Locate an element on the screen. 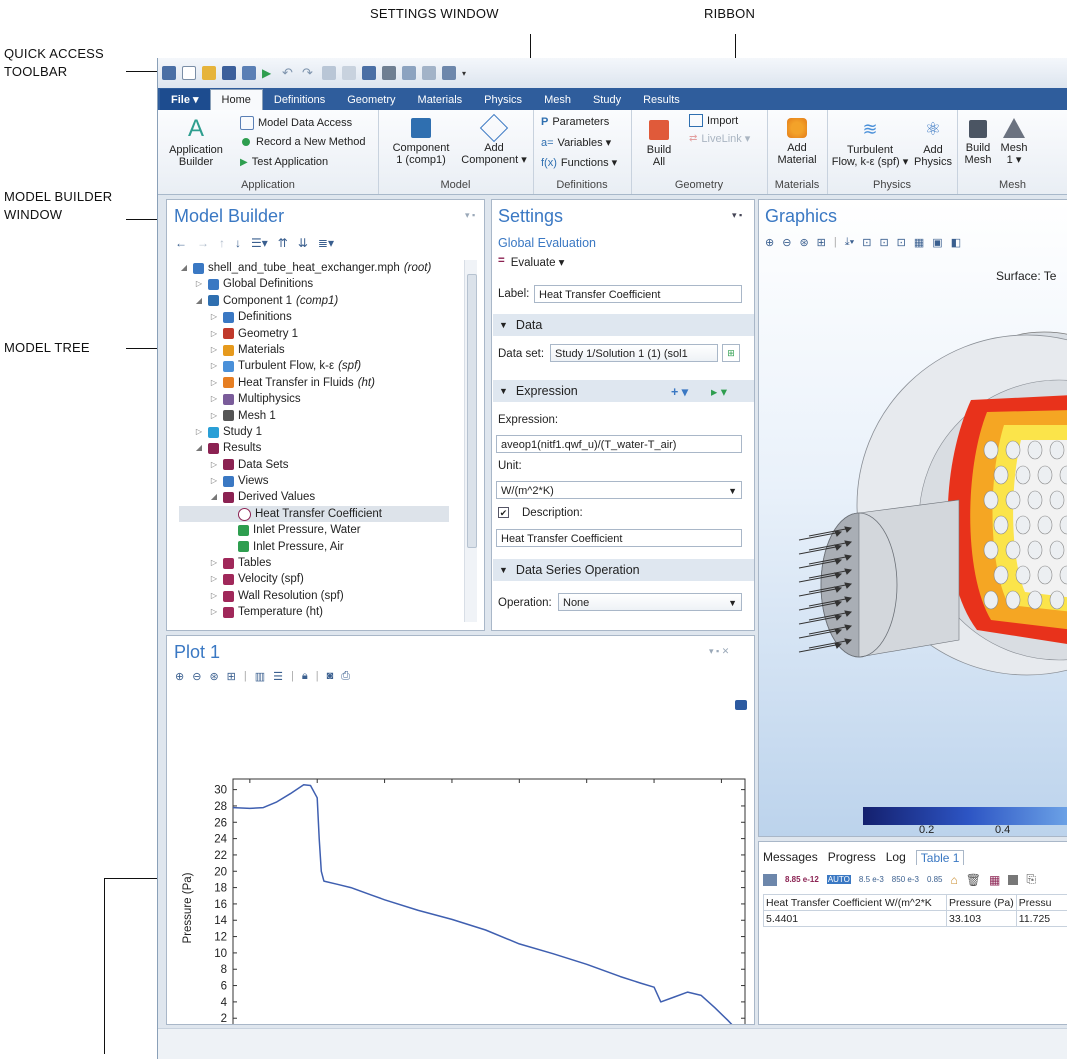  tab-file: File ▾ is located at coordinates (185, 99).